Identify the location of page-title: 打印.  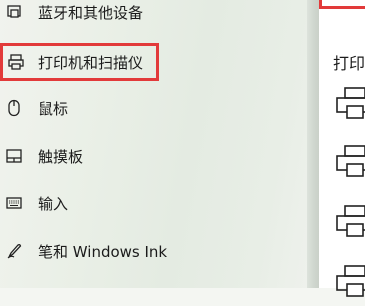
(349, 63).